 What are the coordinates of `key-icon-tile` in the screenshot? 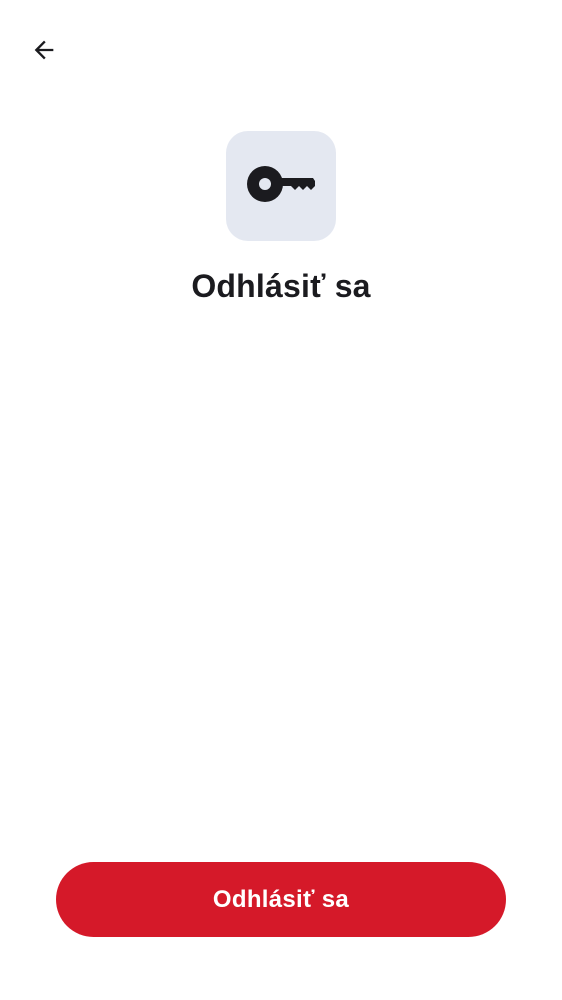 It's located at (281, 186).